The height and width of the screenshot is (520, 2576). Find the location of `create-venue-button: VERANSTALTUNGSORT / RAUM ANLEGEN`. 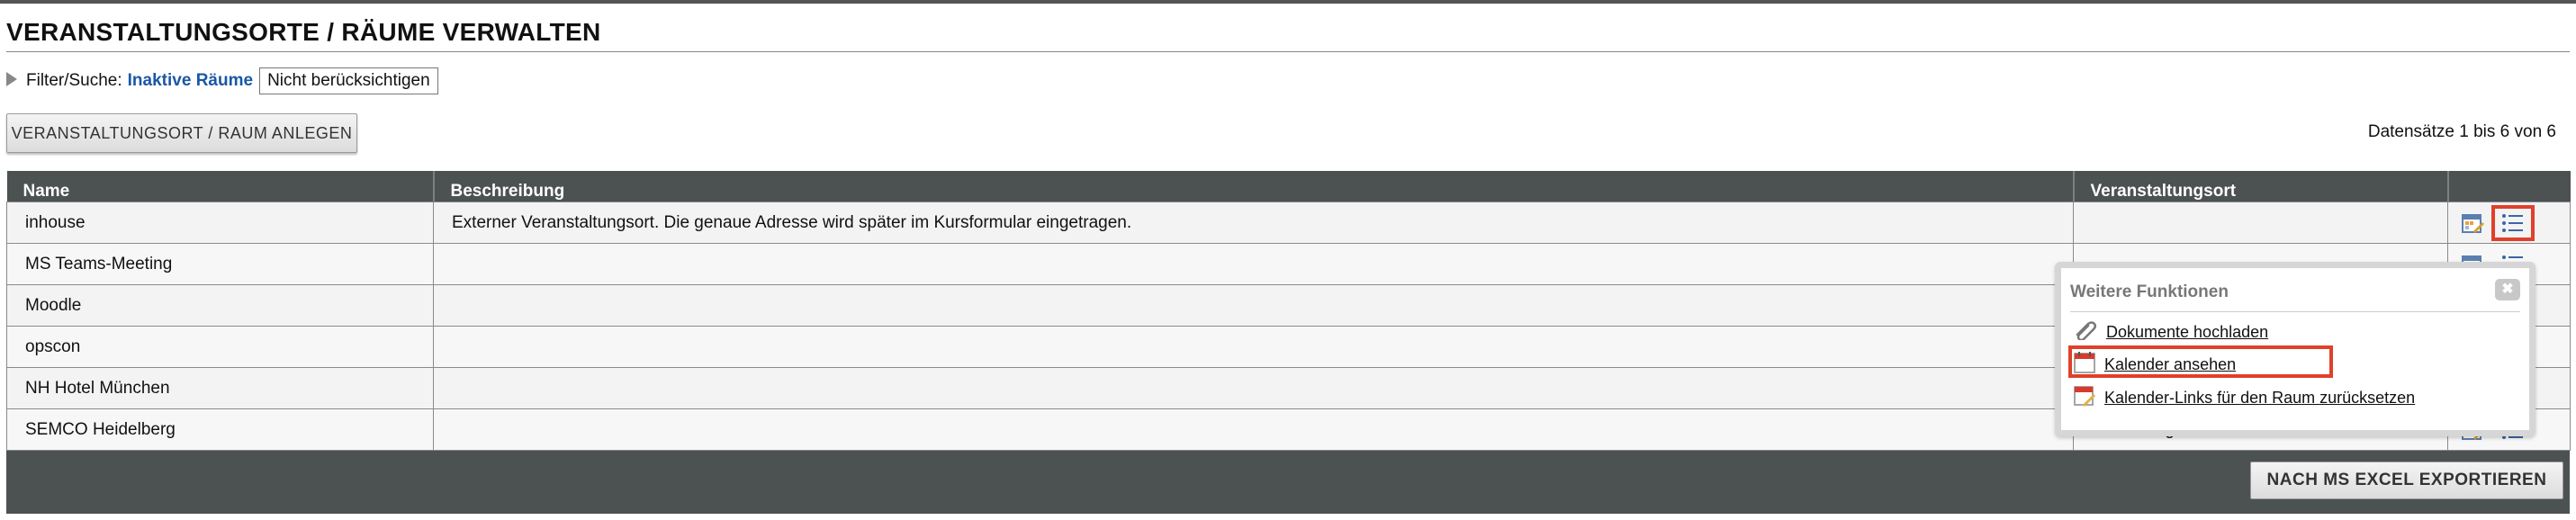

create-venue-button: VERANSTALTUNGSORT / RAUM ANLEGEN is located at coordinates (181, 133).